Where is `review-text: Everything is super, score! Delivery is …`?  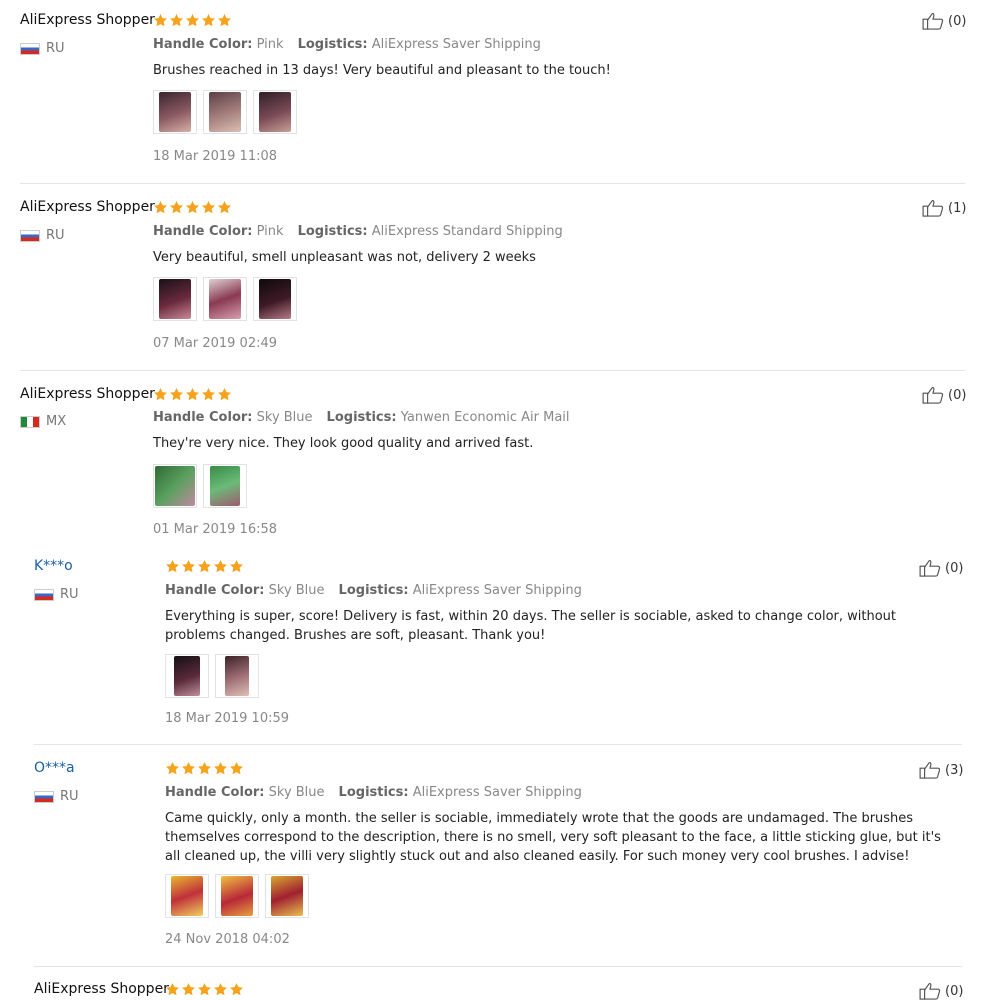
review-text: Everything is super, score! Delivery is … is located at coordinates (531, 626).